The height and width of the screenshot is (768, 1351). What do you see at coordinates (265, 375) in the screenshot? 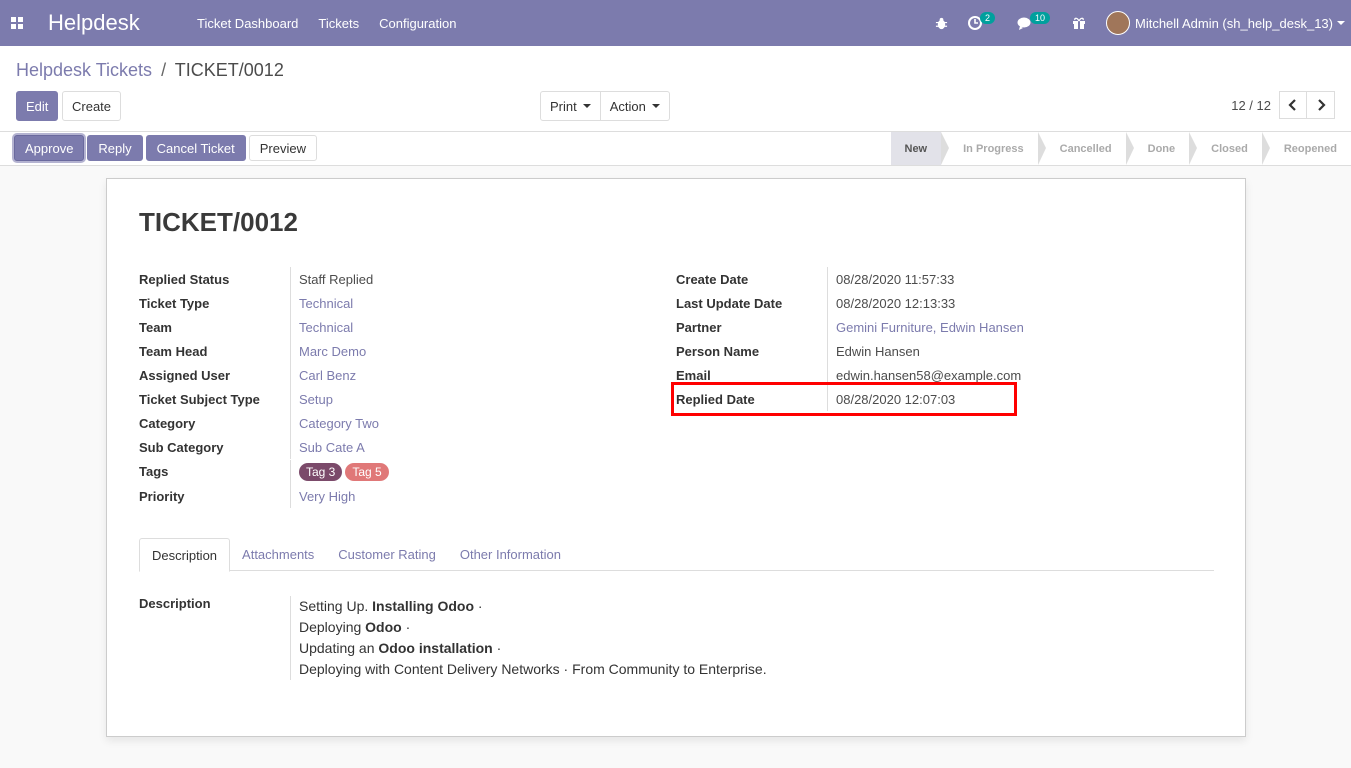
I see `field-assigned-user: Assigned User Carl Benz` at bounding box center [265, 375].